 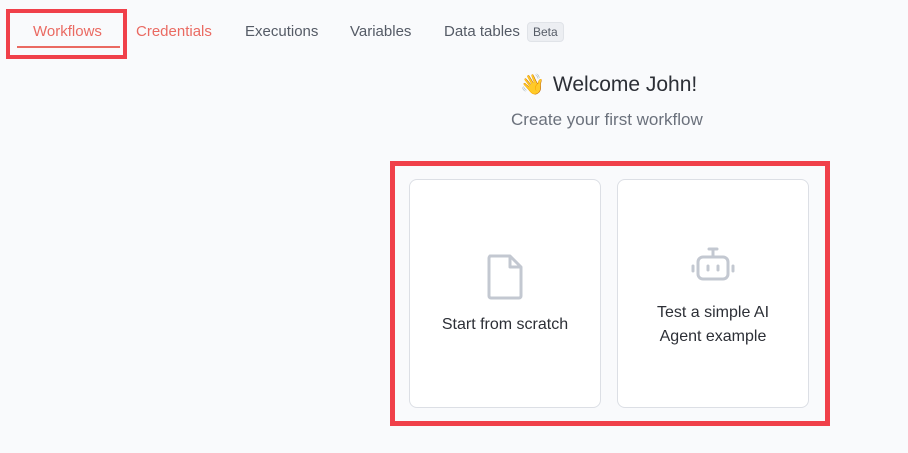 I want to click on beta-badge: Beta, so click(x=545, y=32).